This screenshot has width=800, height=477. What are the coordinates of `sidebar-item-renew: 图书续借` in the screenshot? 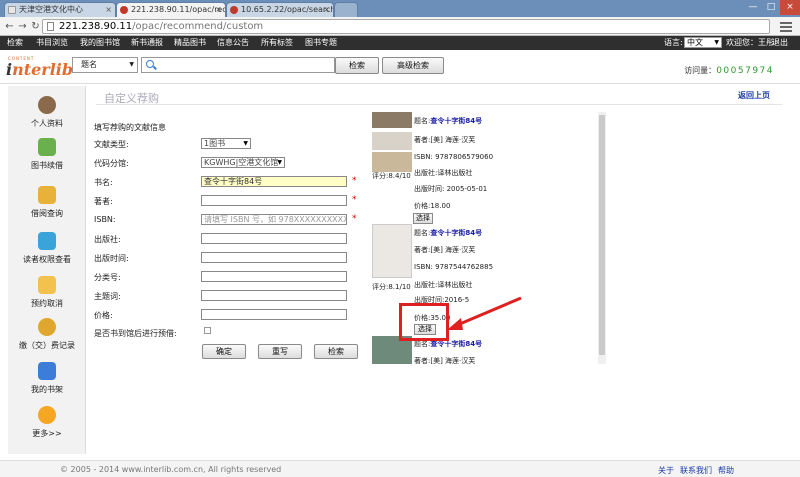 It's located at (47, 158).